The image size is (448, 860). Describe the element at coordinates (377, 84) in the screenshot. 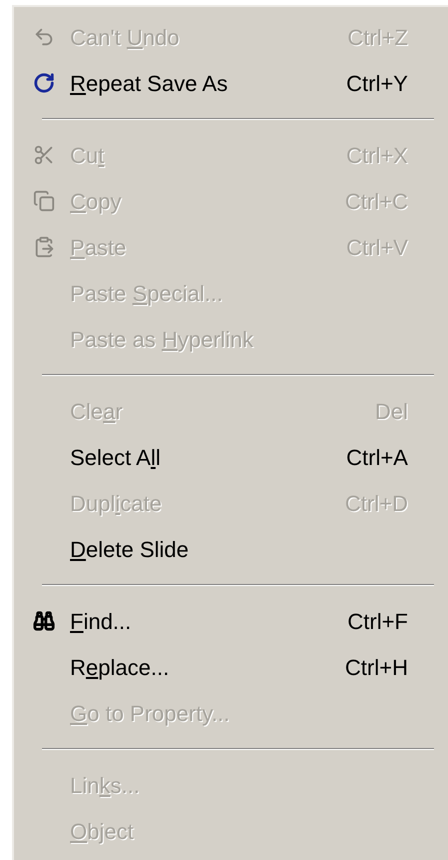

I see `shortcut-label: Ctrl+Y` at that location.